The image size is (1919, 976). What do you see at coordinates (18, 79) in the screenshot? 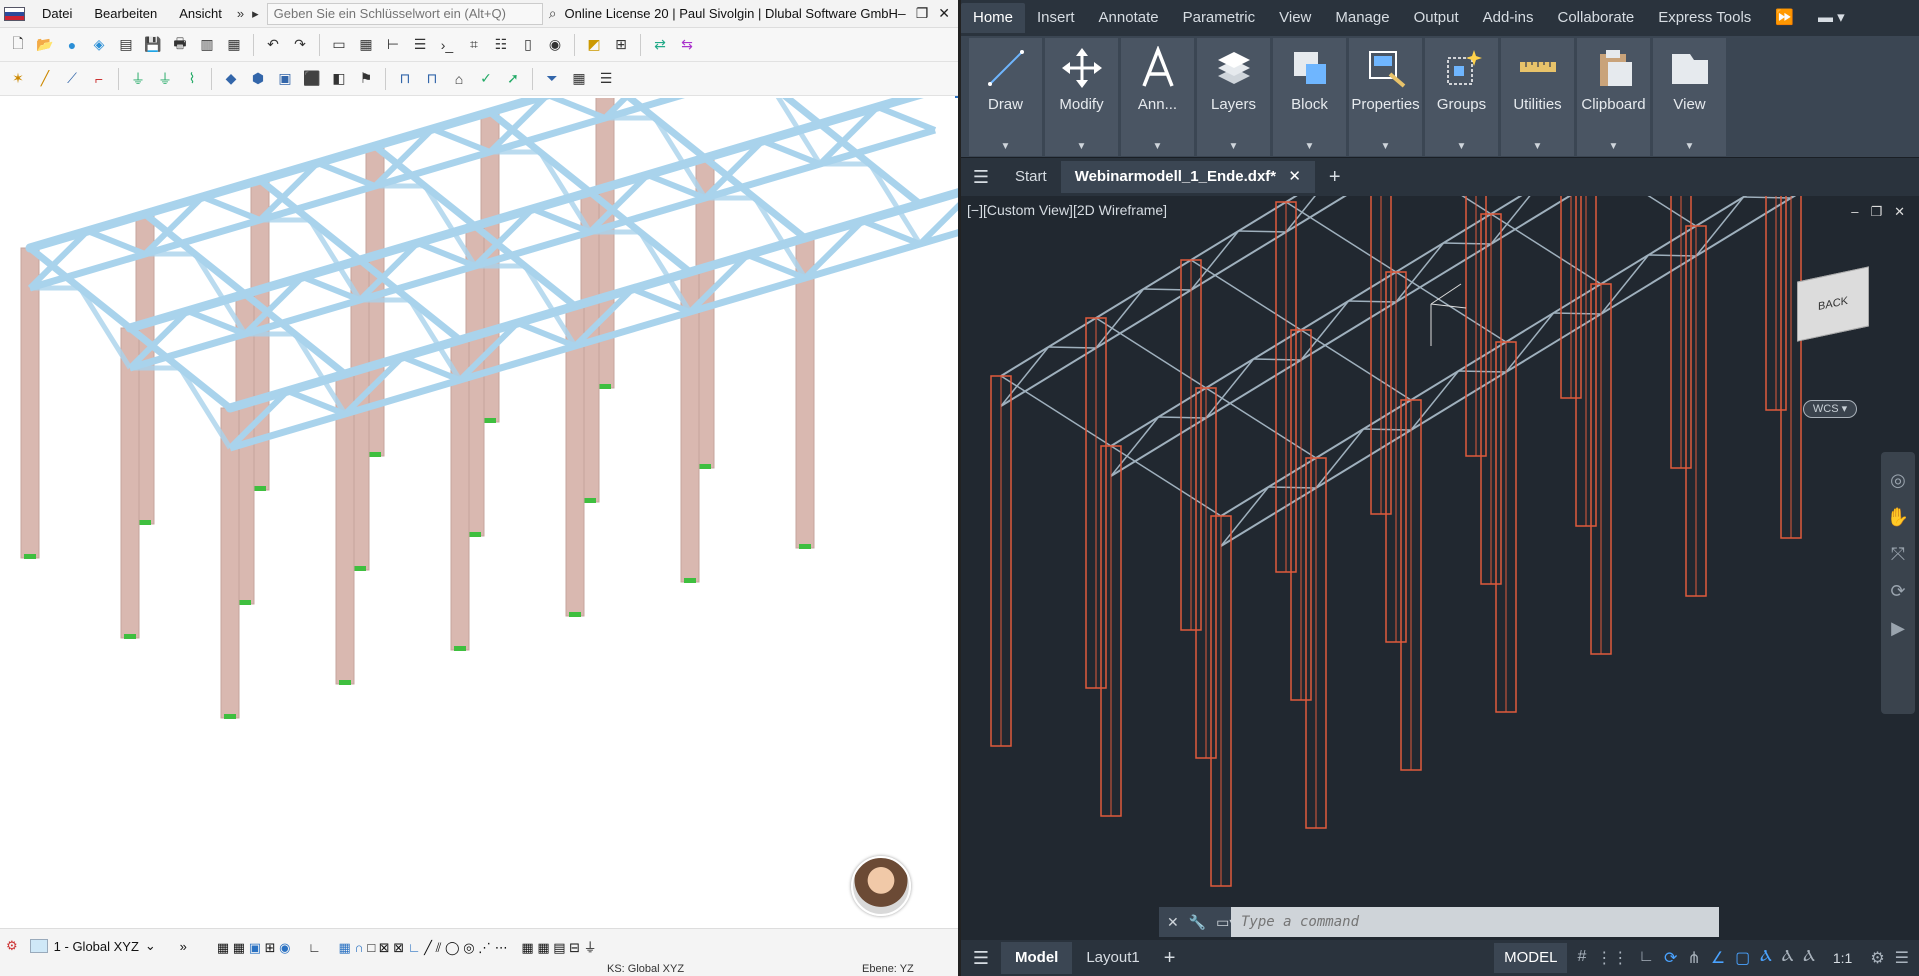
I see `node-icon: ✶` at bounding box center [18, 79].